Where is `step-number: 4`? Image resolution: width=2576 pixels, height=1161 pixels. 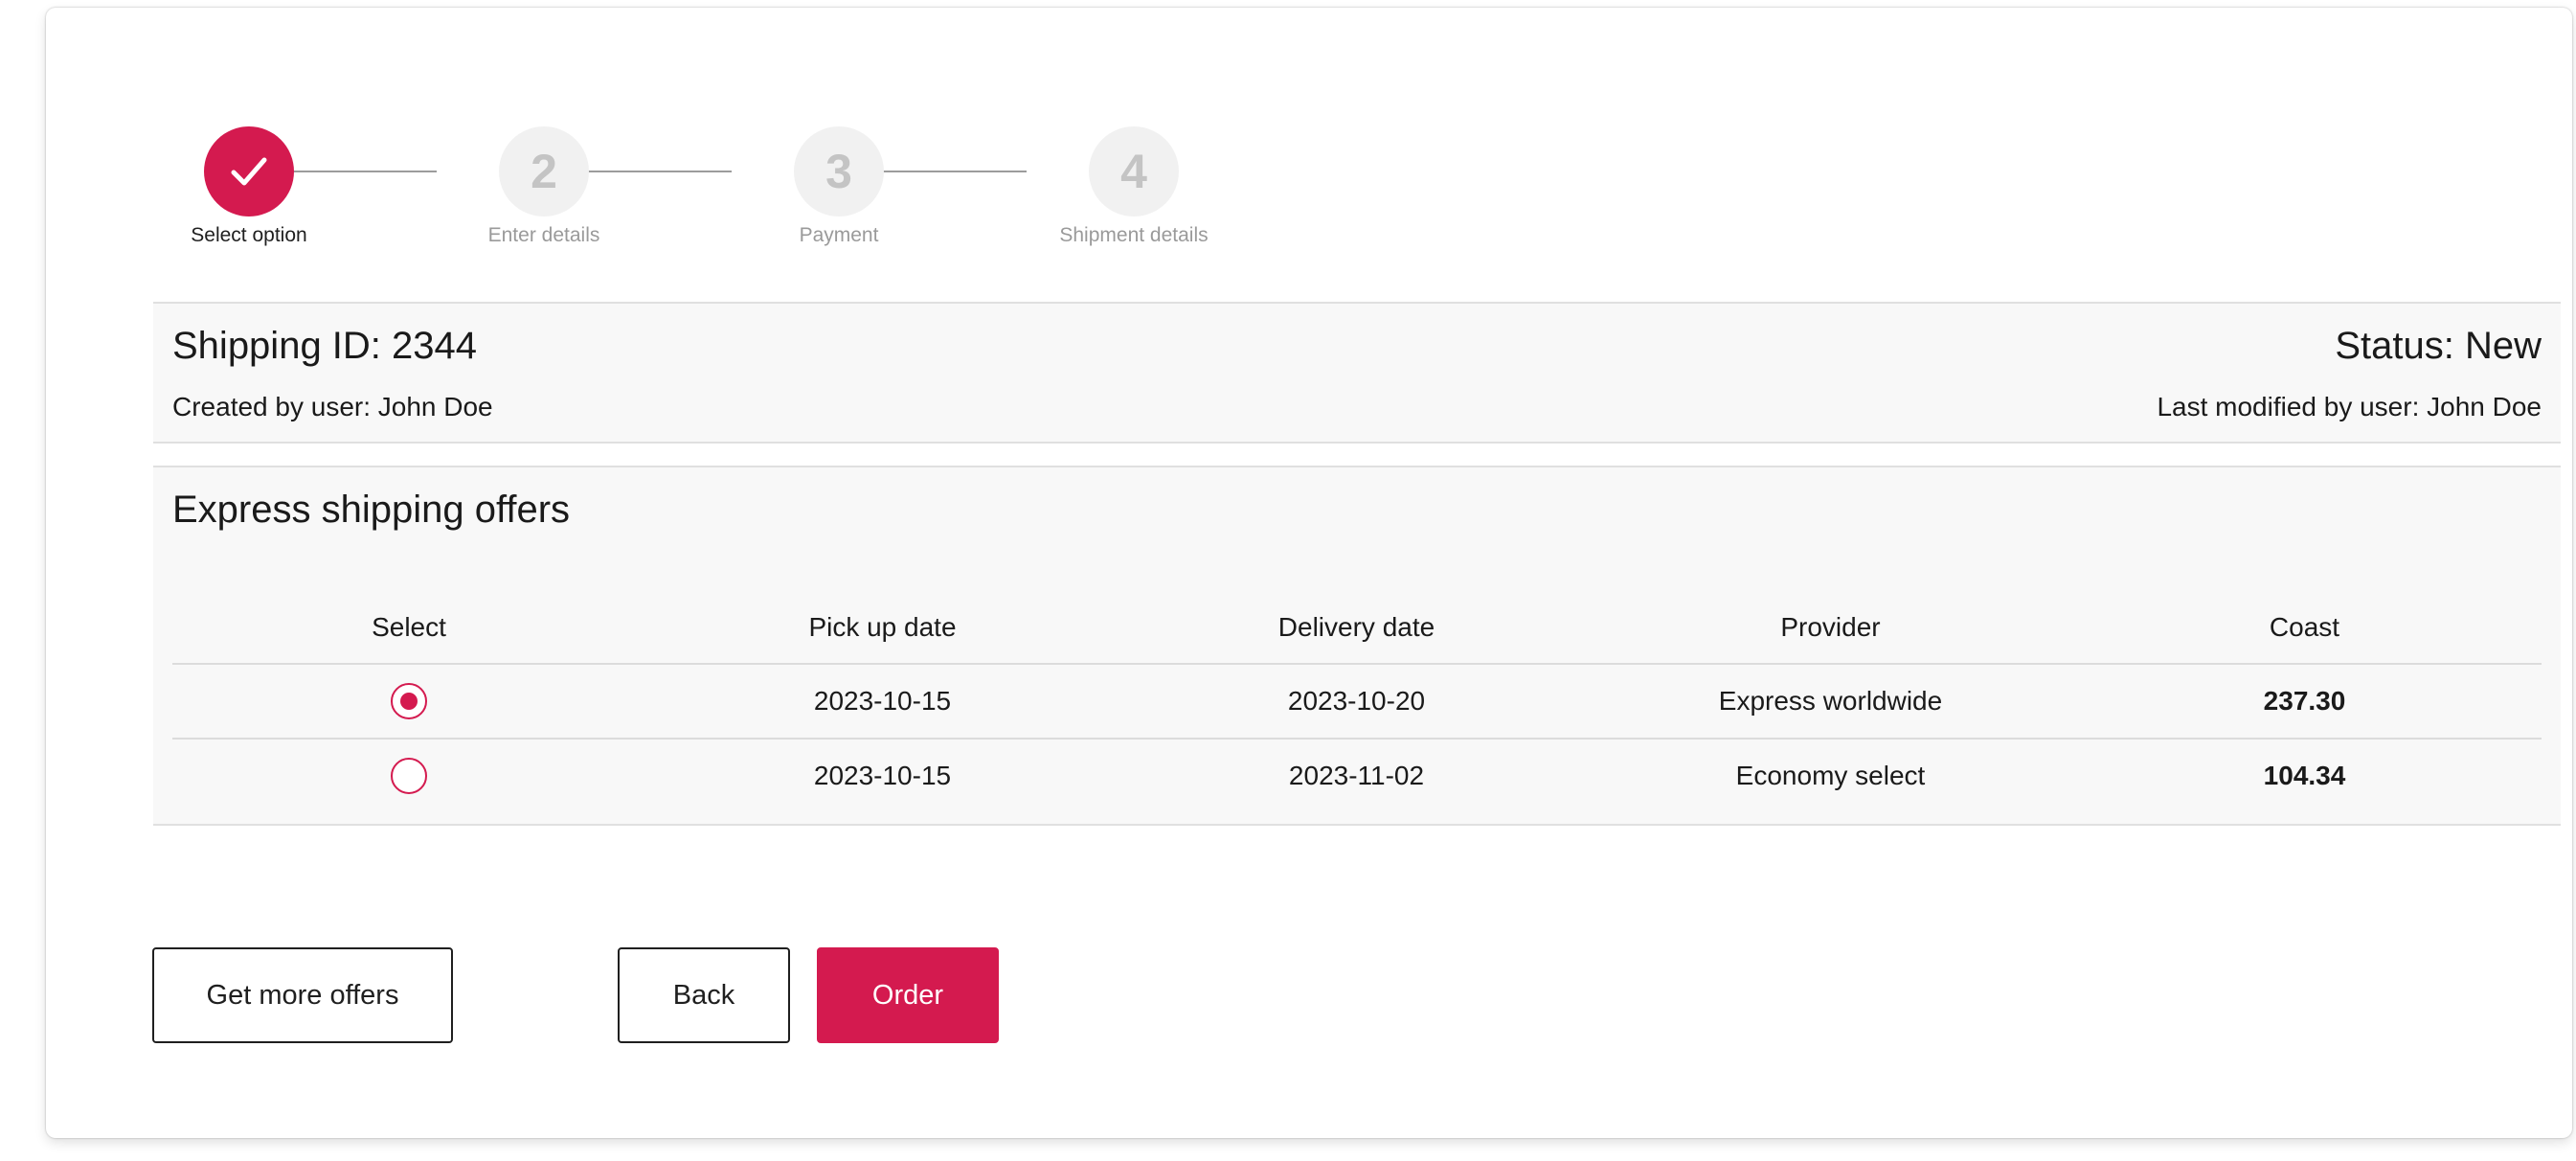
step-number: 4 is located at coordinates (1134, 171).